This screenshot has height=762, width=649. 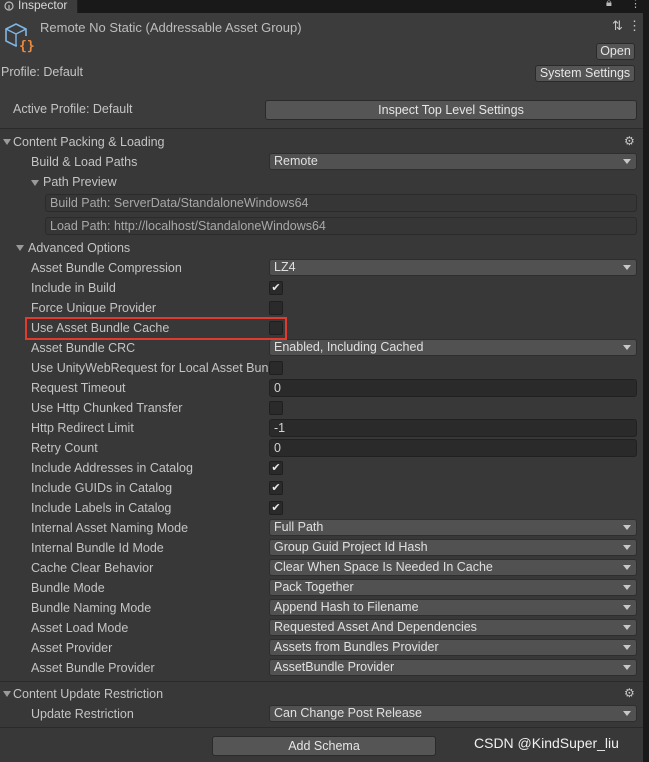 I want to click on bundle-naming-mode-dropdown: Append Hash to Filename, so click(x=453, y=607).